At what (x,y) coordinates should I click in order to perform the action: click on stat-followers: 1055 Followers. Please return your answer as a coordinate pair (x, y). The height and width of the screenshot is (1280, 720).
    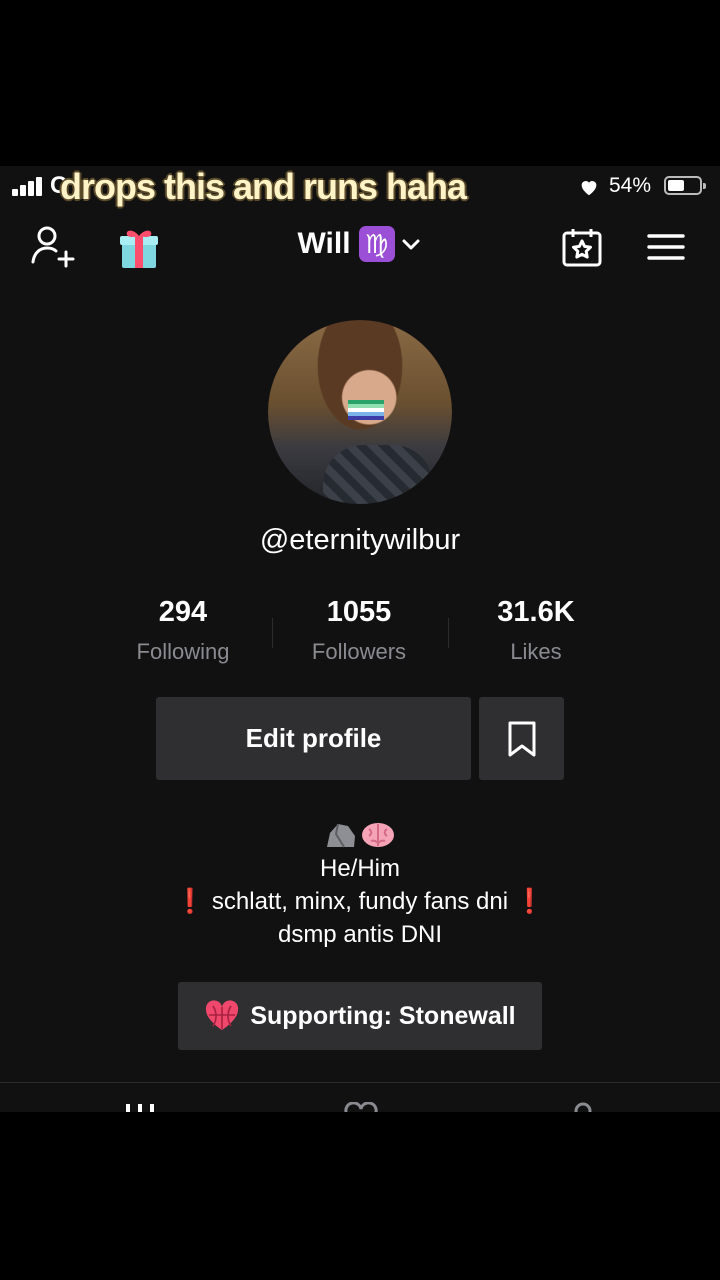
    Looking at the image, I should click on (359, 630).